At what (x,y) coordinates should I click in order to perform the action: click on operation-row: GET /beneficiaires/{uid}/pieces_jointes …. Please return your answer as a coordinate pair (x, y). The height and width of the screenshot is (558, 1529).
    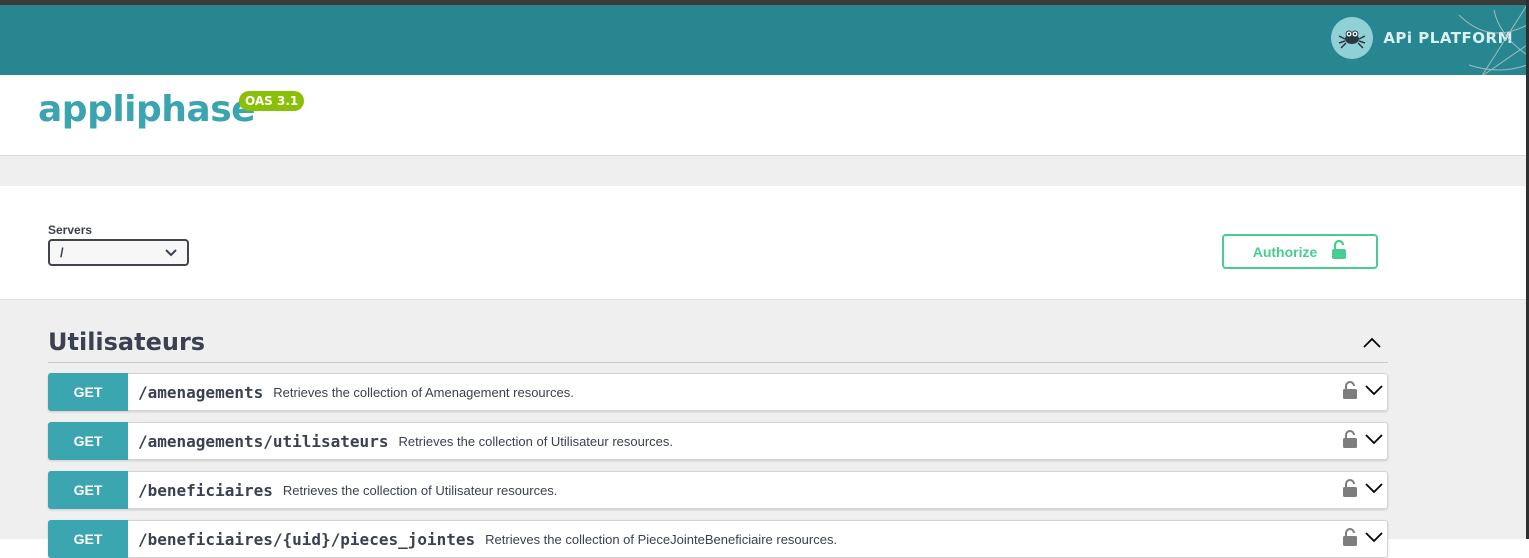
    Looking at the image, I should click on (718, 539).